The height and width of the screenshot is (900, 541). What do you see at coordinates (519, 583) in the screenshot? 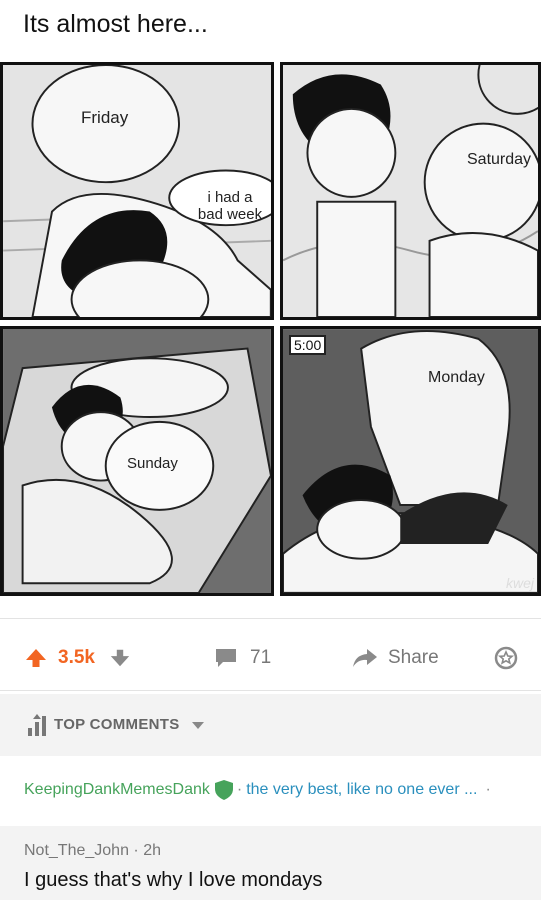
I see `artist-watermark: kwej` at bounding box center [519, 583].